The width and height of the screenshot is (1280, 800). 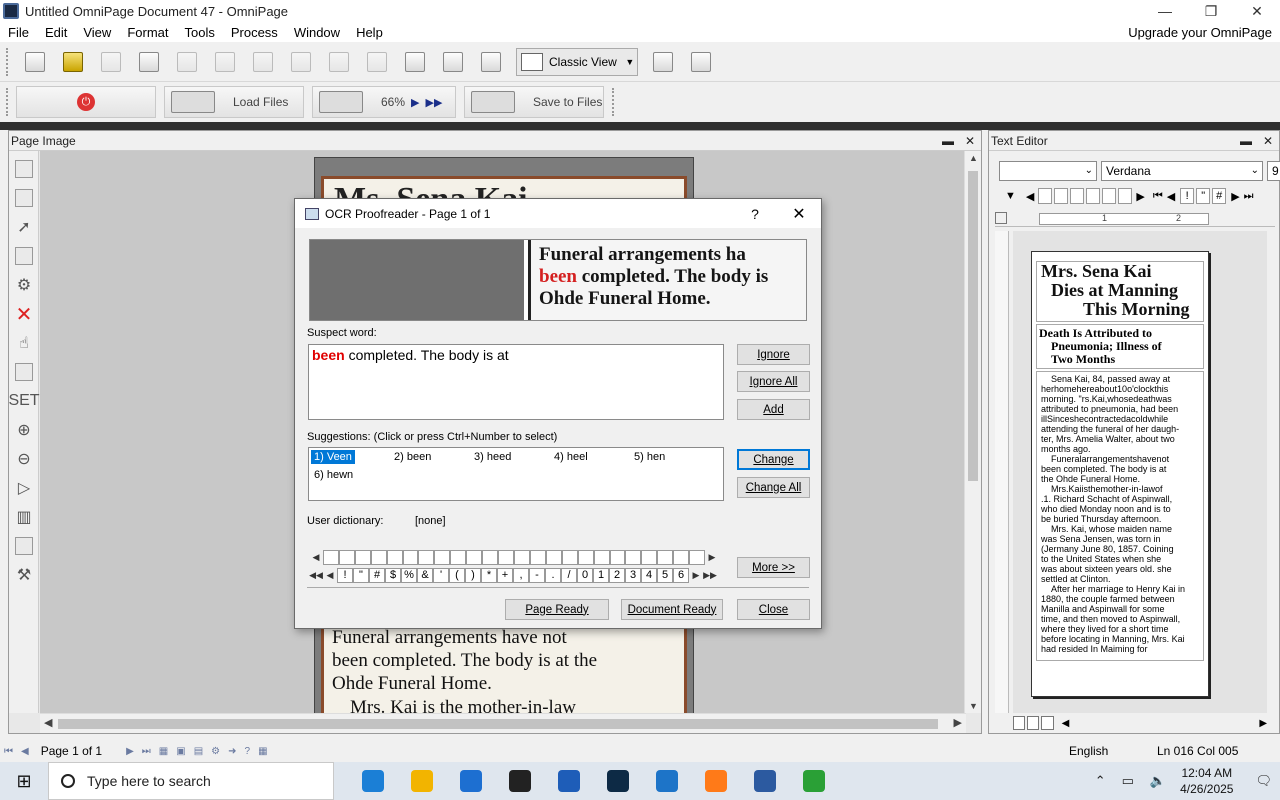 What do you see at coordinates (377, 62) in the screenshot?
I see `redo-button` at bounding box center [377, 62].